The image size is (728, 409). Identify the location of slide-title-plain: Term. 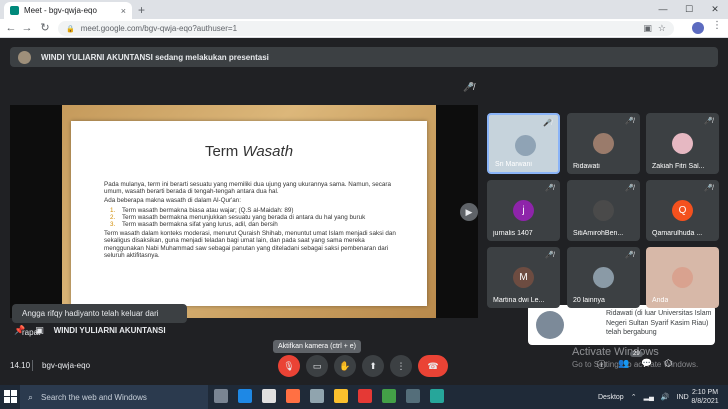
(223, 151).